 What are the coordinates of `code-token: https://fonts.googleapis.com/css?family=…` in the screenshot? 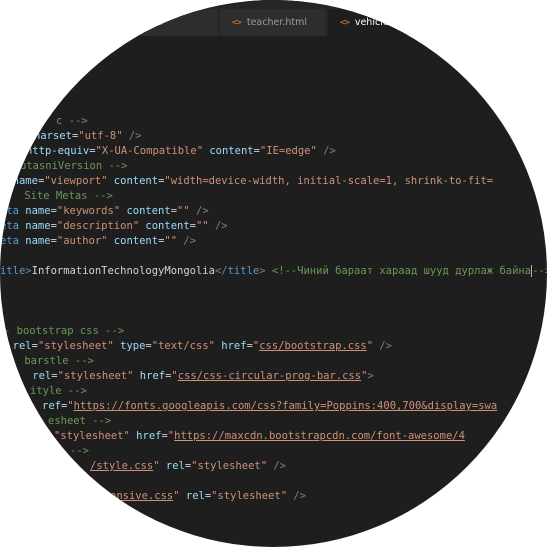 It's located at (285, 406).